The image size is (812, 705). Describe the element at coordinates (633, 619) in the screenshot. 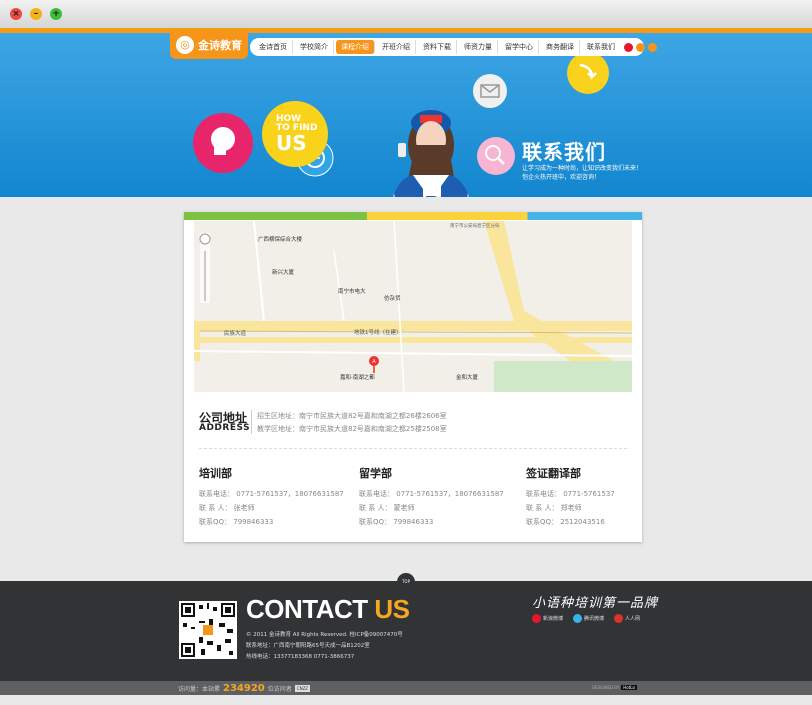

I see `renren-label: 人人网` at that location.